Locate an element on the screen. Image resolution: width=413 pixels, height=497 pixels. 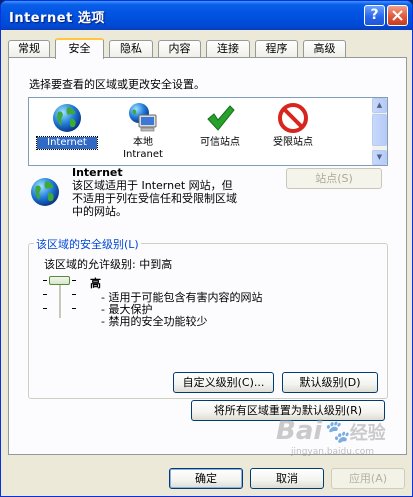
window-title: Internet 选项 is located at coordinates (57, 18).